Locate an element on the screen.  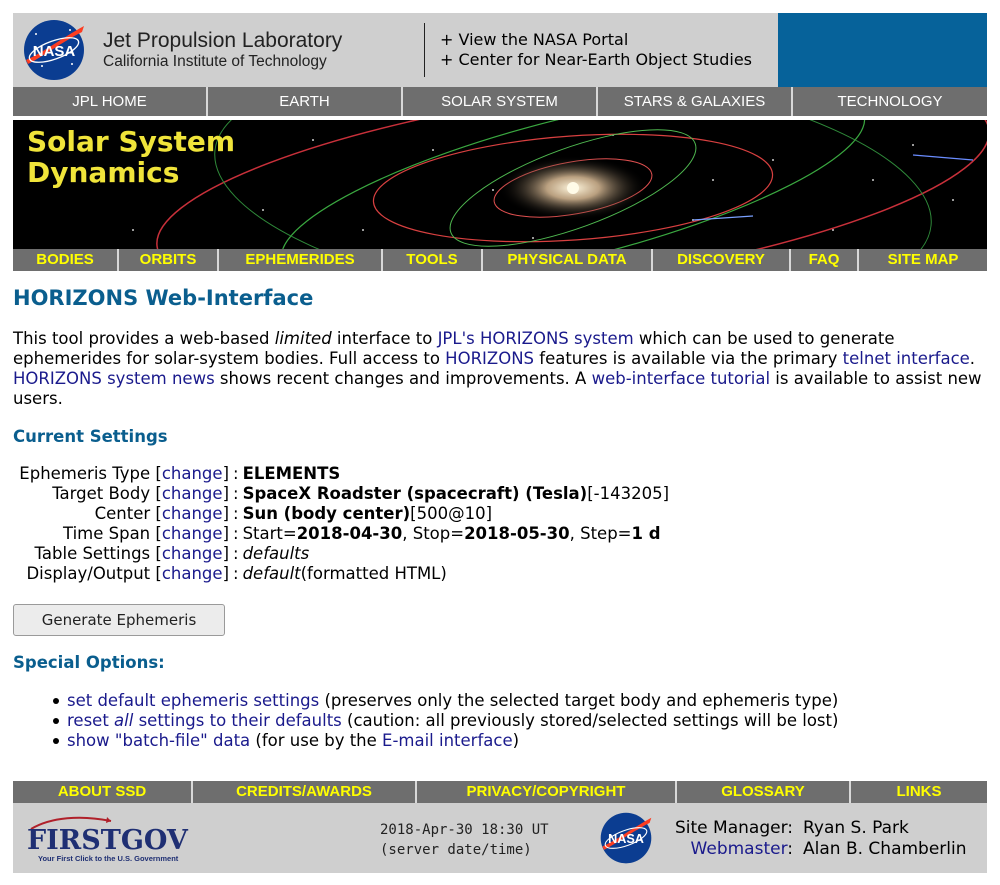
topnav-earth: EARTH is located at coordinates (305, 101).